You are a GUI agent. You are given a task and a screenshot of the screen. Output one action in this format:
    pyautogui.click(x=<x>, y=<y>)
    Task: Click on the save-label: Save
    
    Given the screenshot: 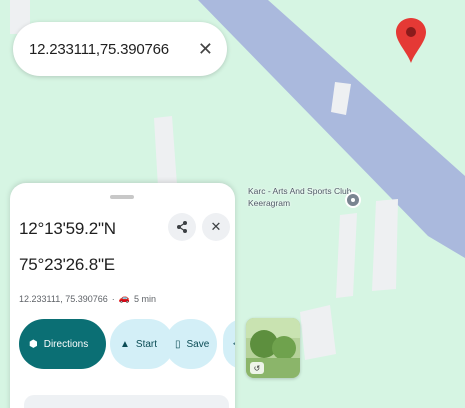 What is the action you would take?
    pyautogui.click(x=198, y=344)
    